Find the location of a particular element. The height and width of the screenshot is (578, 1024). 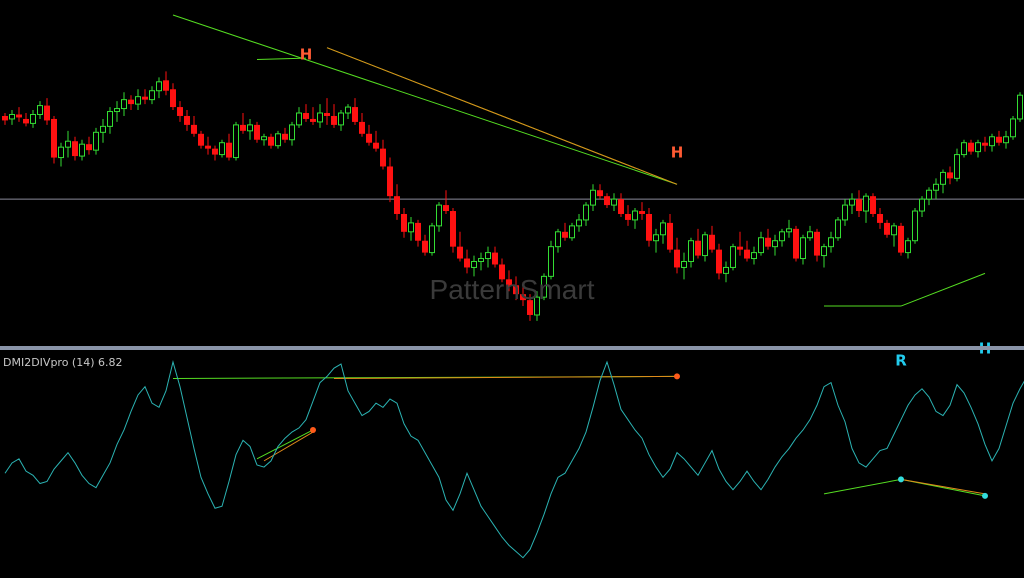

panel-separator is located at coordinates (512, 348).